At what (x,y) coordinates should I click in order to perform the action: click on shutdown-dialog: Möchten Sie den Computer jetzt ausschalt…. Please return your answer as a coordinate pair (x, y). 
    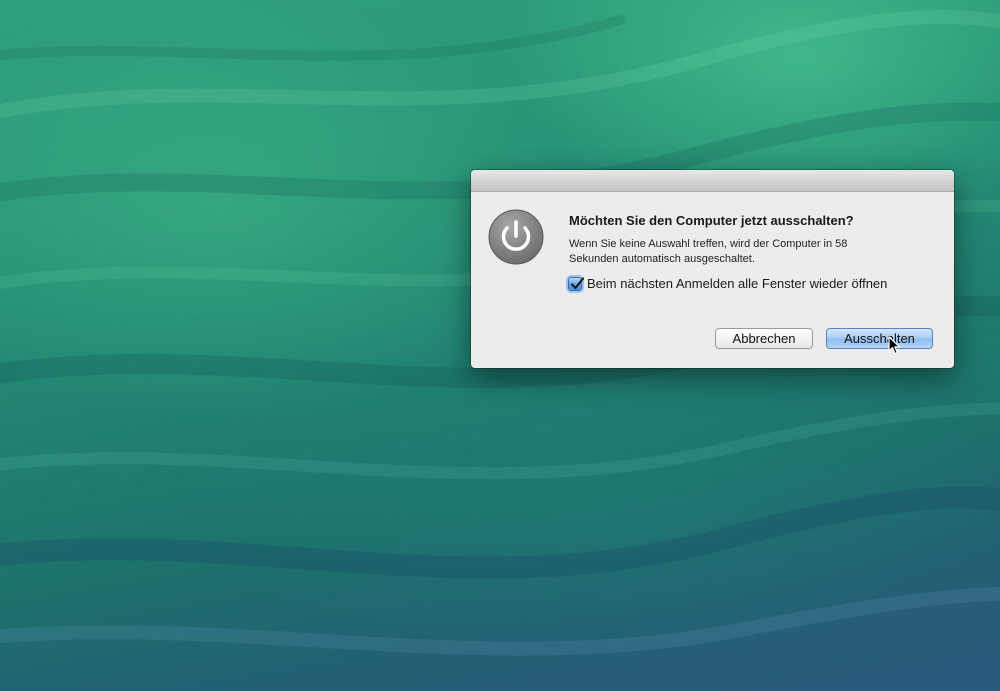
    Looking at the image, I should click on (712, 269).